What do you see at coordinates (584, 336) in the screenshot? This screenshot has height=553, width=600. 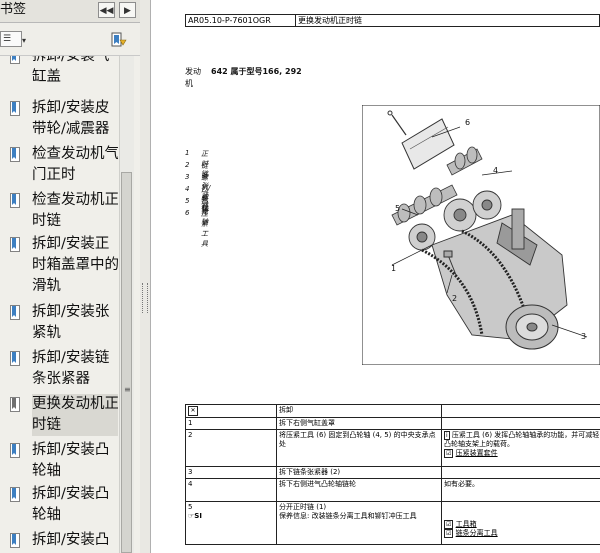 I see `diagram-tag-3: 3` at bounding box center [584, 336].